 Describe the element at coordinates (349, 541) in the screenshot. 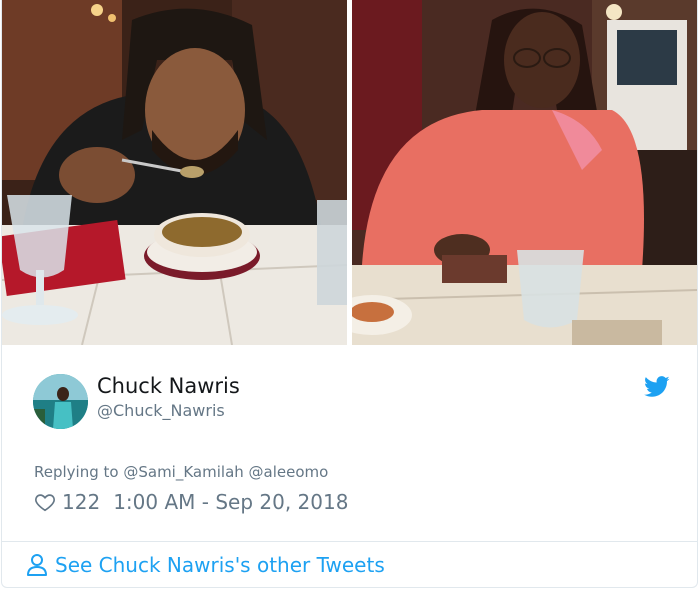

I see `footer-divider` at that location.